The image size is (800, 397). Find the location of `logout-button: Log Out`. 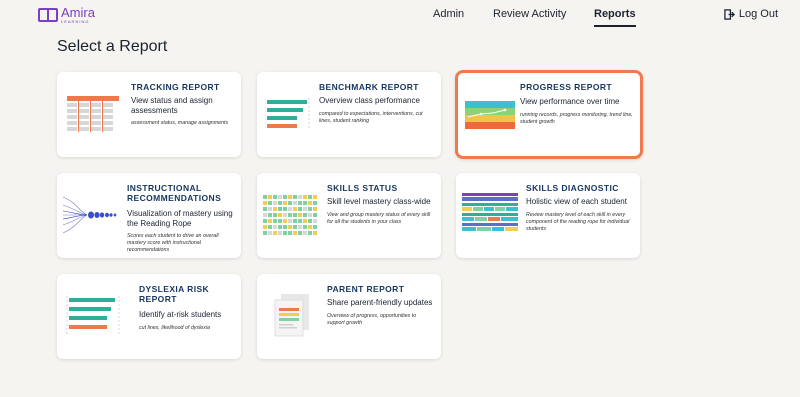

logout-button: Log Out is located at coordinates (751, 14).